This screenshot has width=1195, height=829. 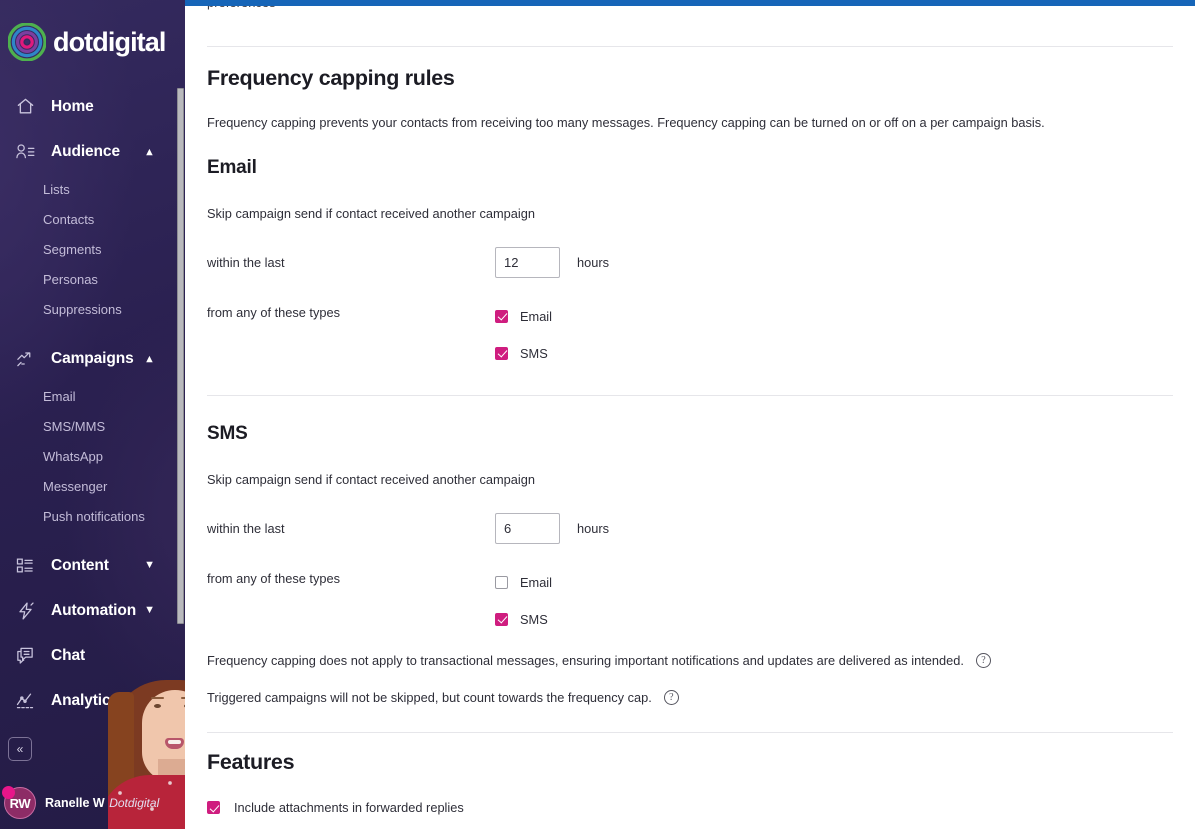 I want to click on brand-name: dotdigital, so click(x=109, y=41).